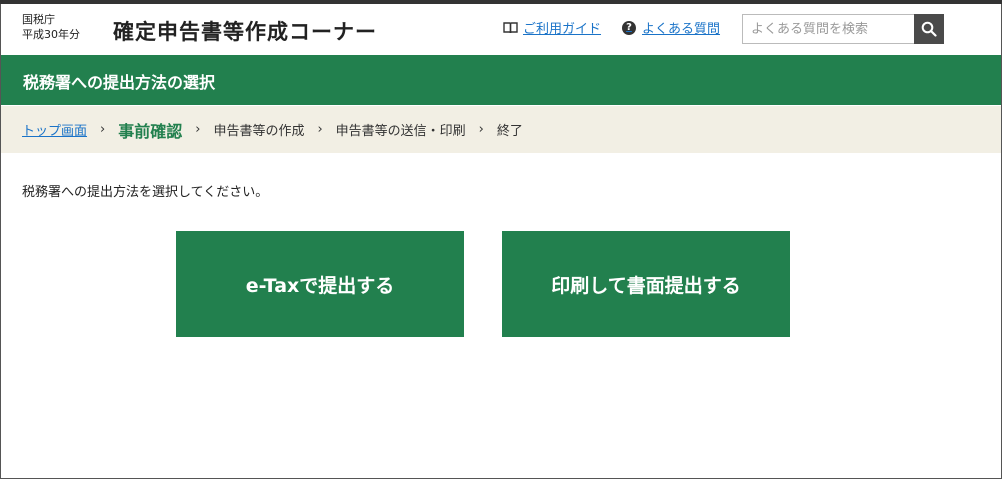 This screenshot has height=479, width=1002. I want to click on tax-year: 平成30年分, so click(51, 34).